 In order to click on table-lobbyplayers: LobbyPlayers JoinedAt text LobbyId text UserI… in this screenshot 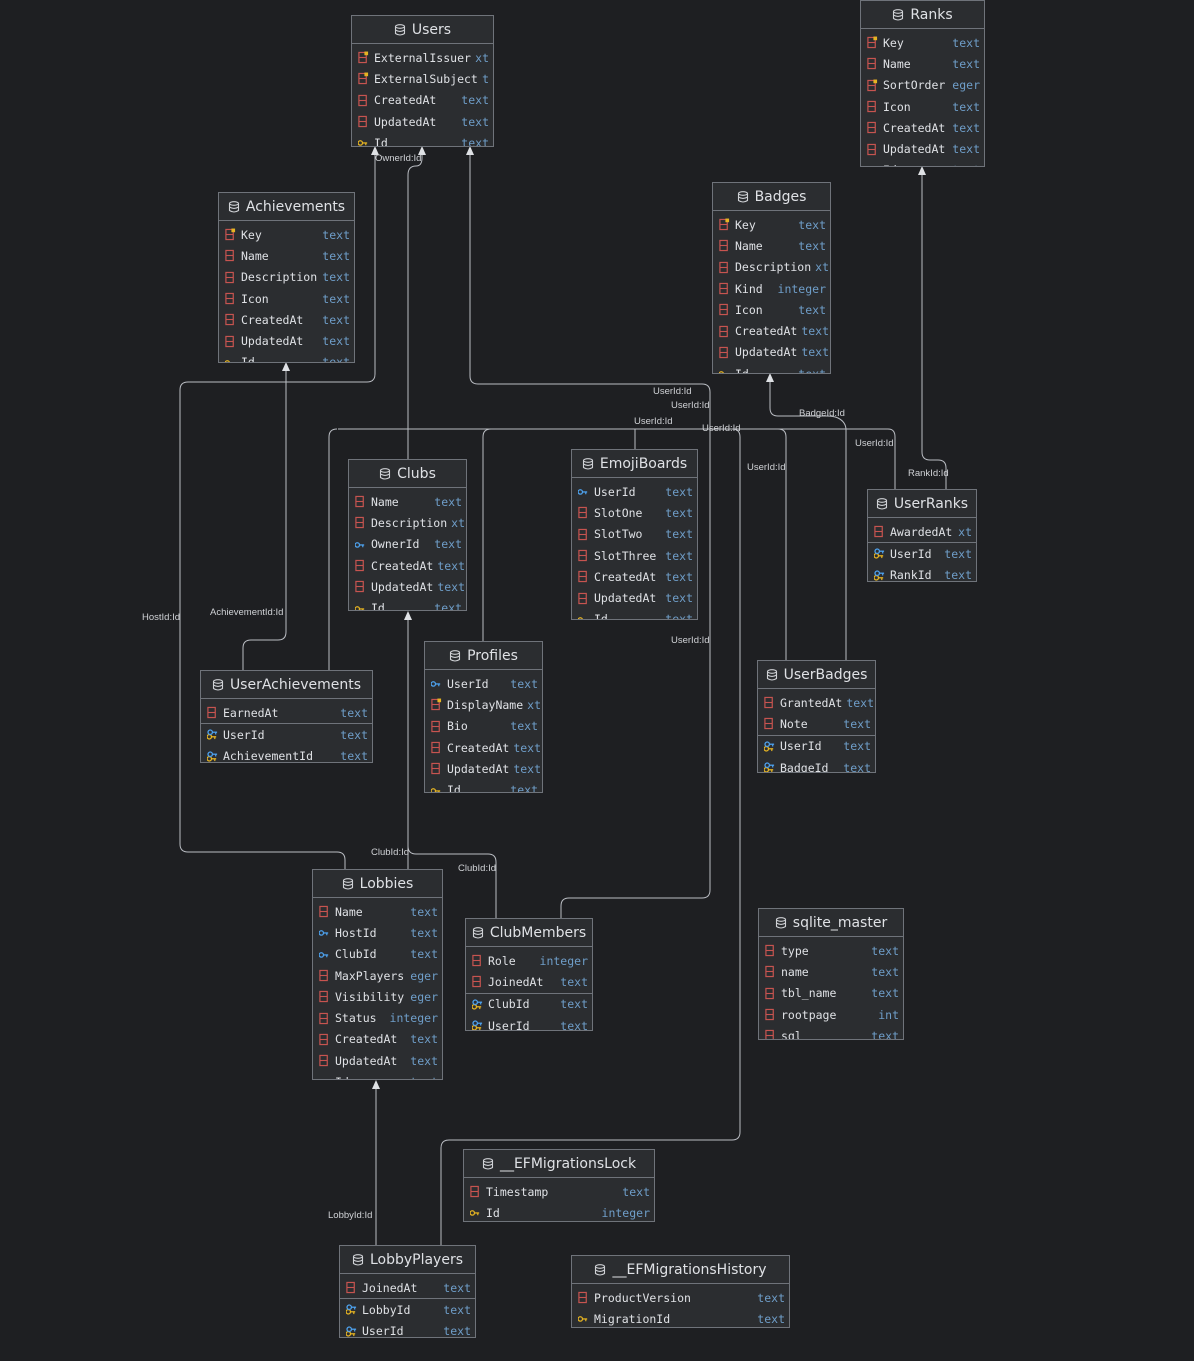, I will do `click(407, 1291)`.